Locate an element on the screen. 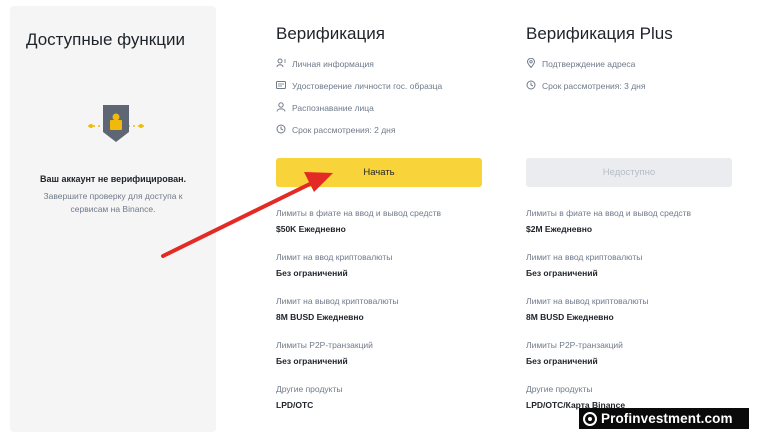  unverified-shield-icon is located at coordinates (116, 127).